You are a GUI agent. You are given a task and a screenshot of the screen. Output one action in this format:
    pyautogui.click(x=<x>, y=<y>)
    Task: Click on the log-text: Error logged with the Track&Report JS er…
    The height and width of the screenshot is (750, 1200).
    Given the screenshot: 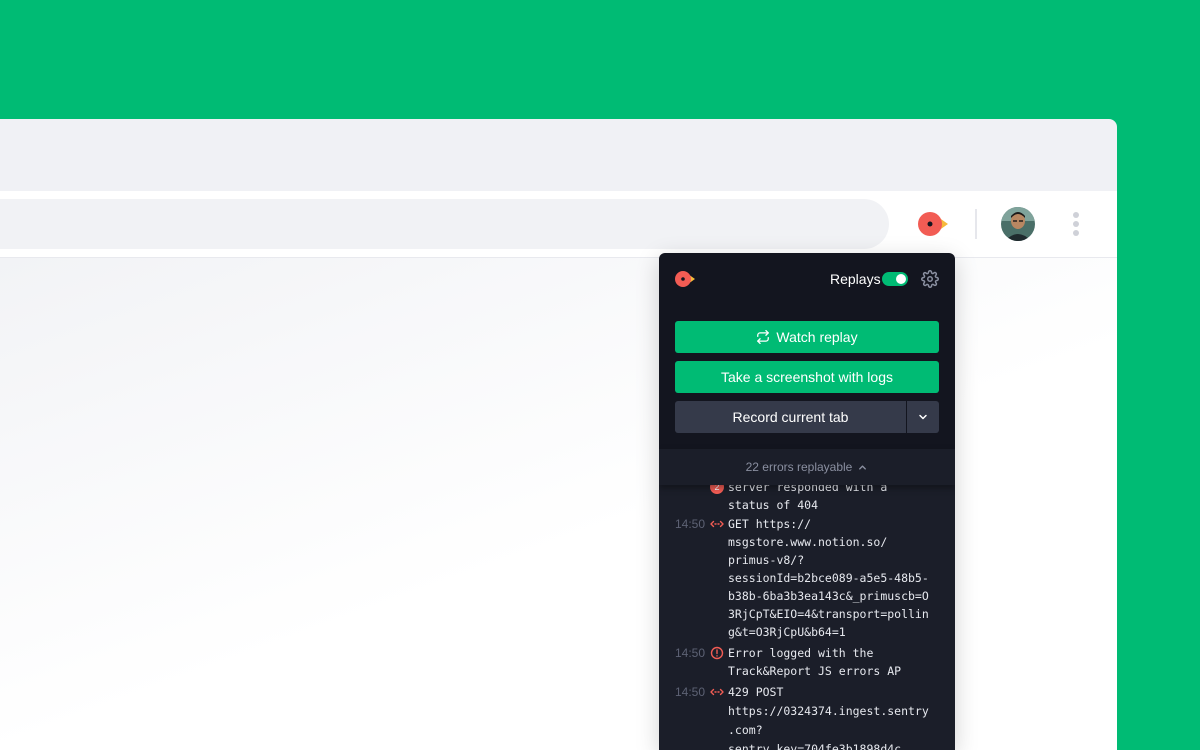 What is the action you would take?
    pyautogui.click(x=815, y=662)
    